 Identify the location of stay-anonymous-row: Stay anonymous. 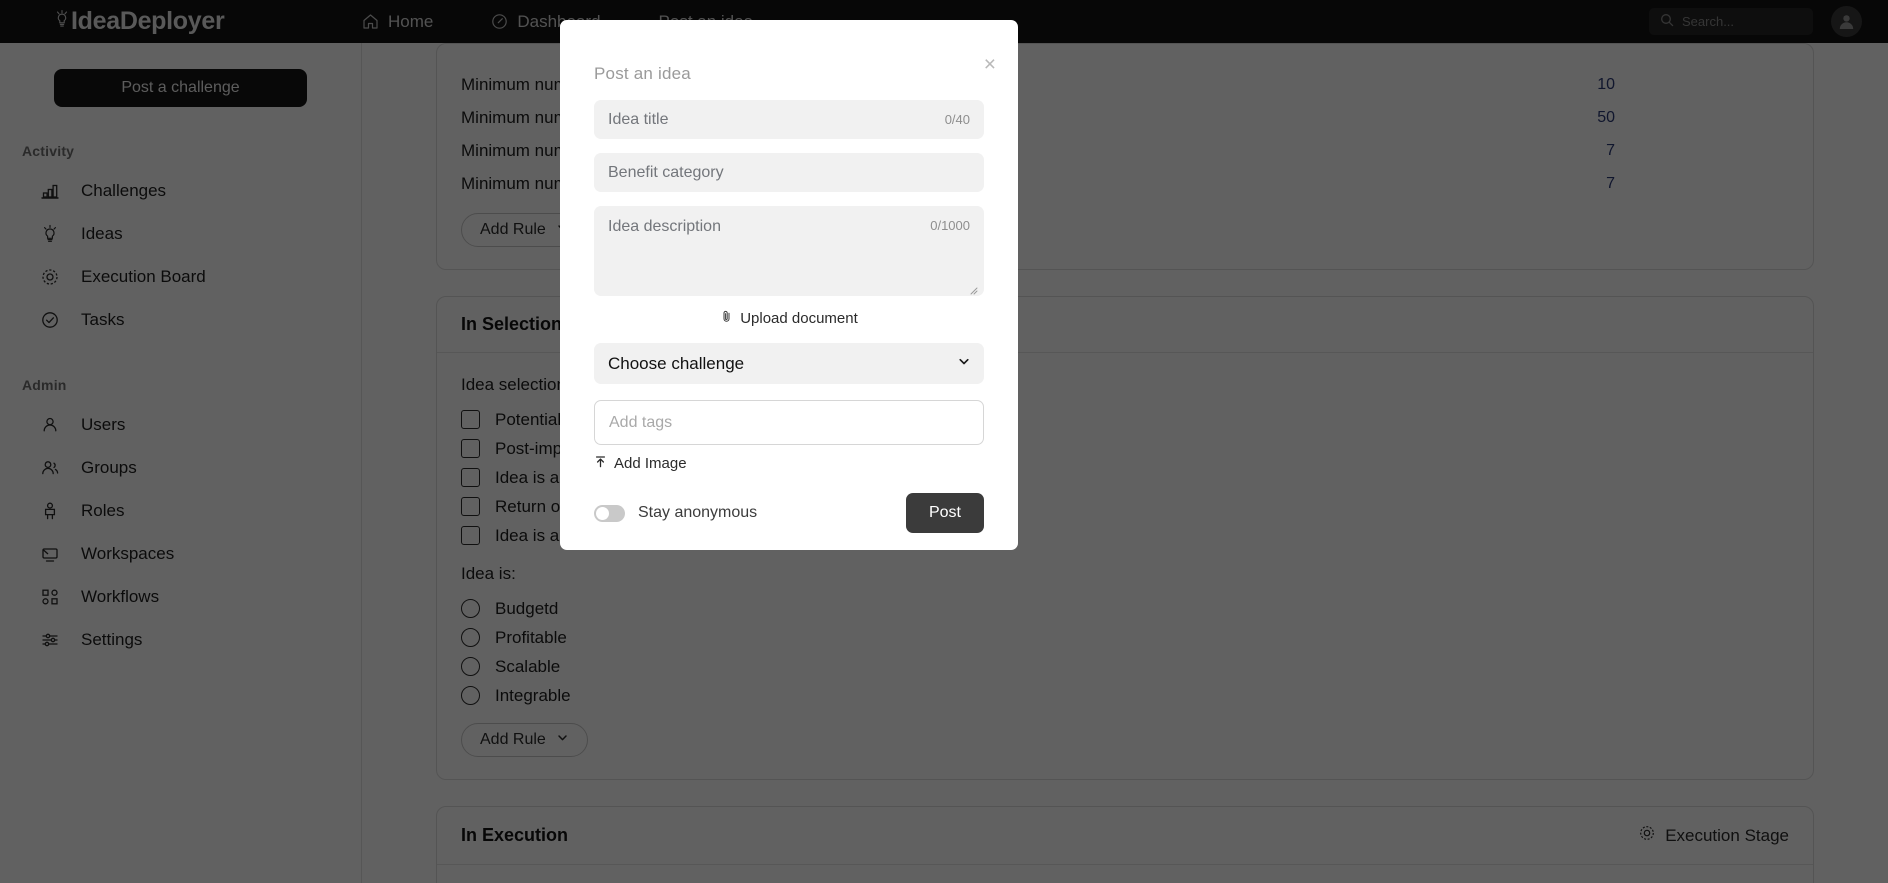
(675, 513).